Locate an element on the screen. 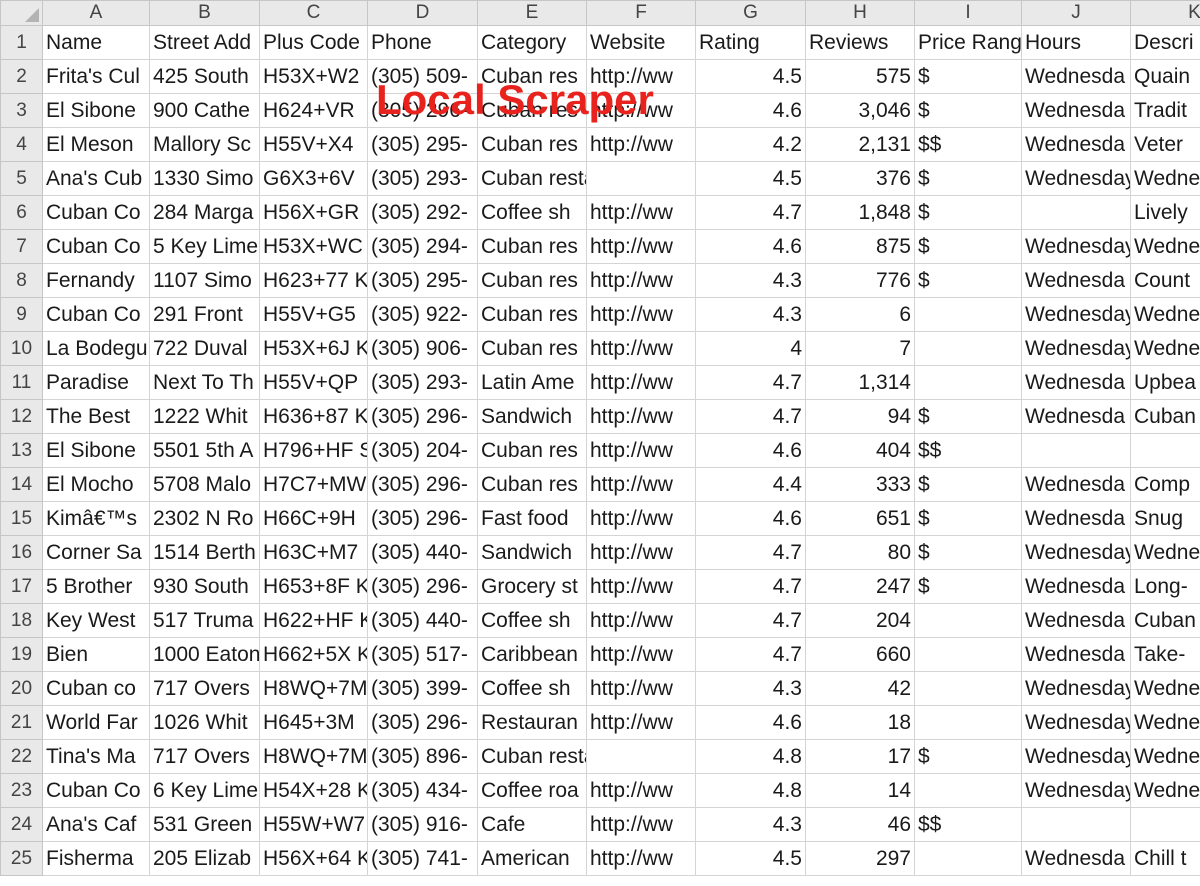 The height and width of the screenshot is (886, 1200). cell-a: Corner Sa is located at coordinates (96, 552).